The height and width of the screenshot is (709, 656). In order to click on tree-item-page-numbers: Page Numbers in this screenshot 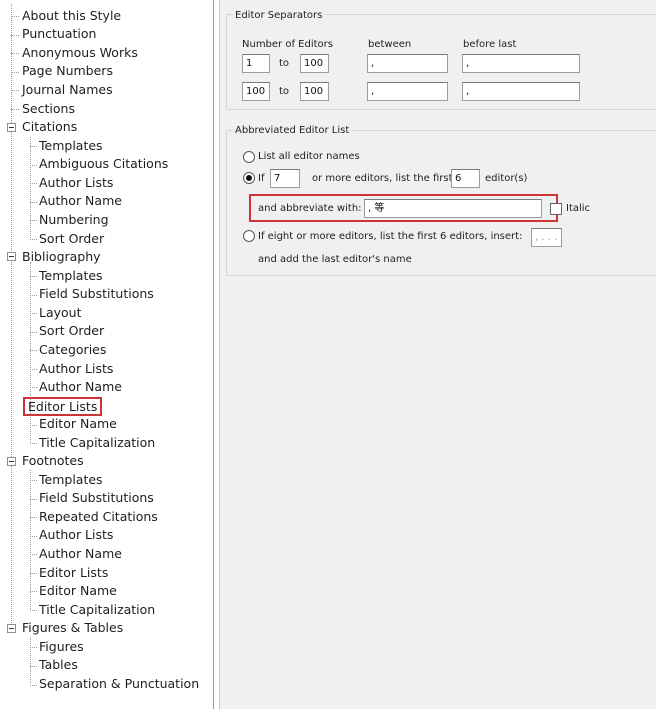, I will do `click(67, 71)`.